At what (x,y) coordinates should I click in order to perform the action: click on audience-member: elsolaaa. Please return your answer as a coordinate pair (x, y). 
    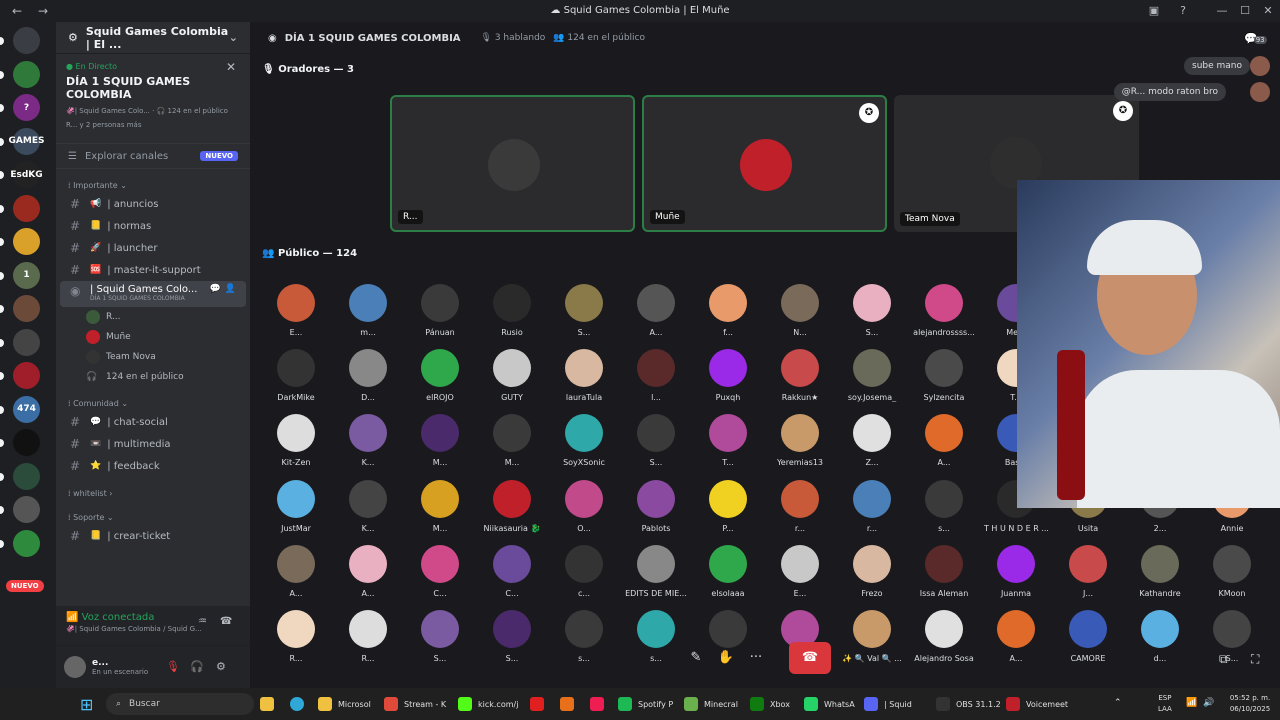
    Looking at the image, I should click on (728, 571).